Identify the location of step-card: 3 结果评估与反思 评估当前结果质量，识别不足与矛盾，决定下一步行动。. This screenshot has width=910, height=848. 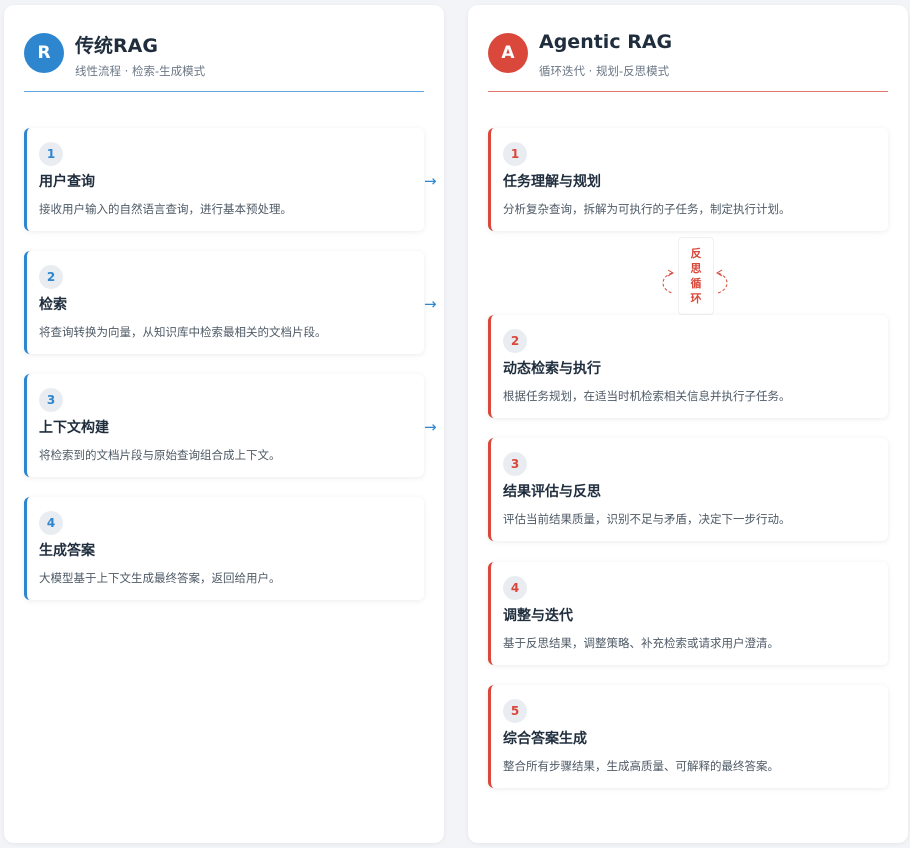
(688, 489).